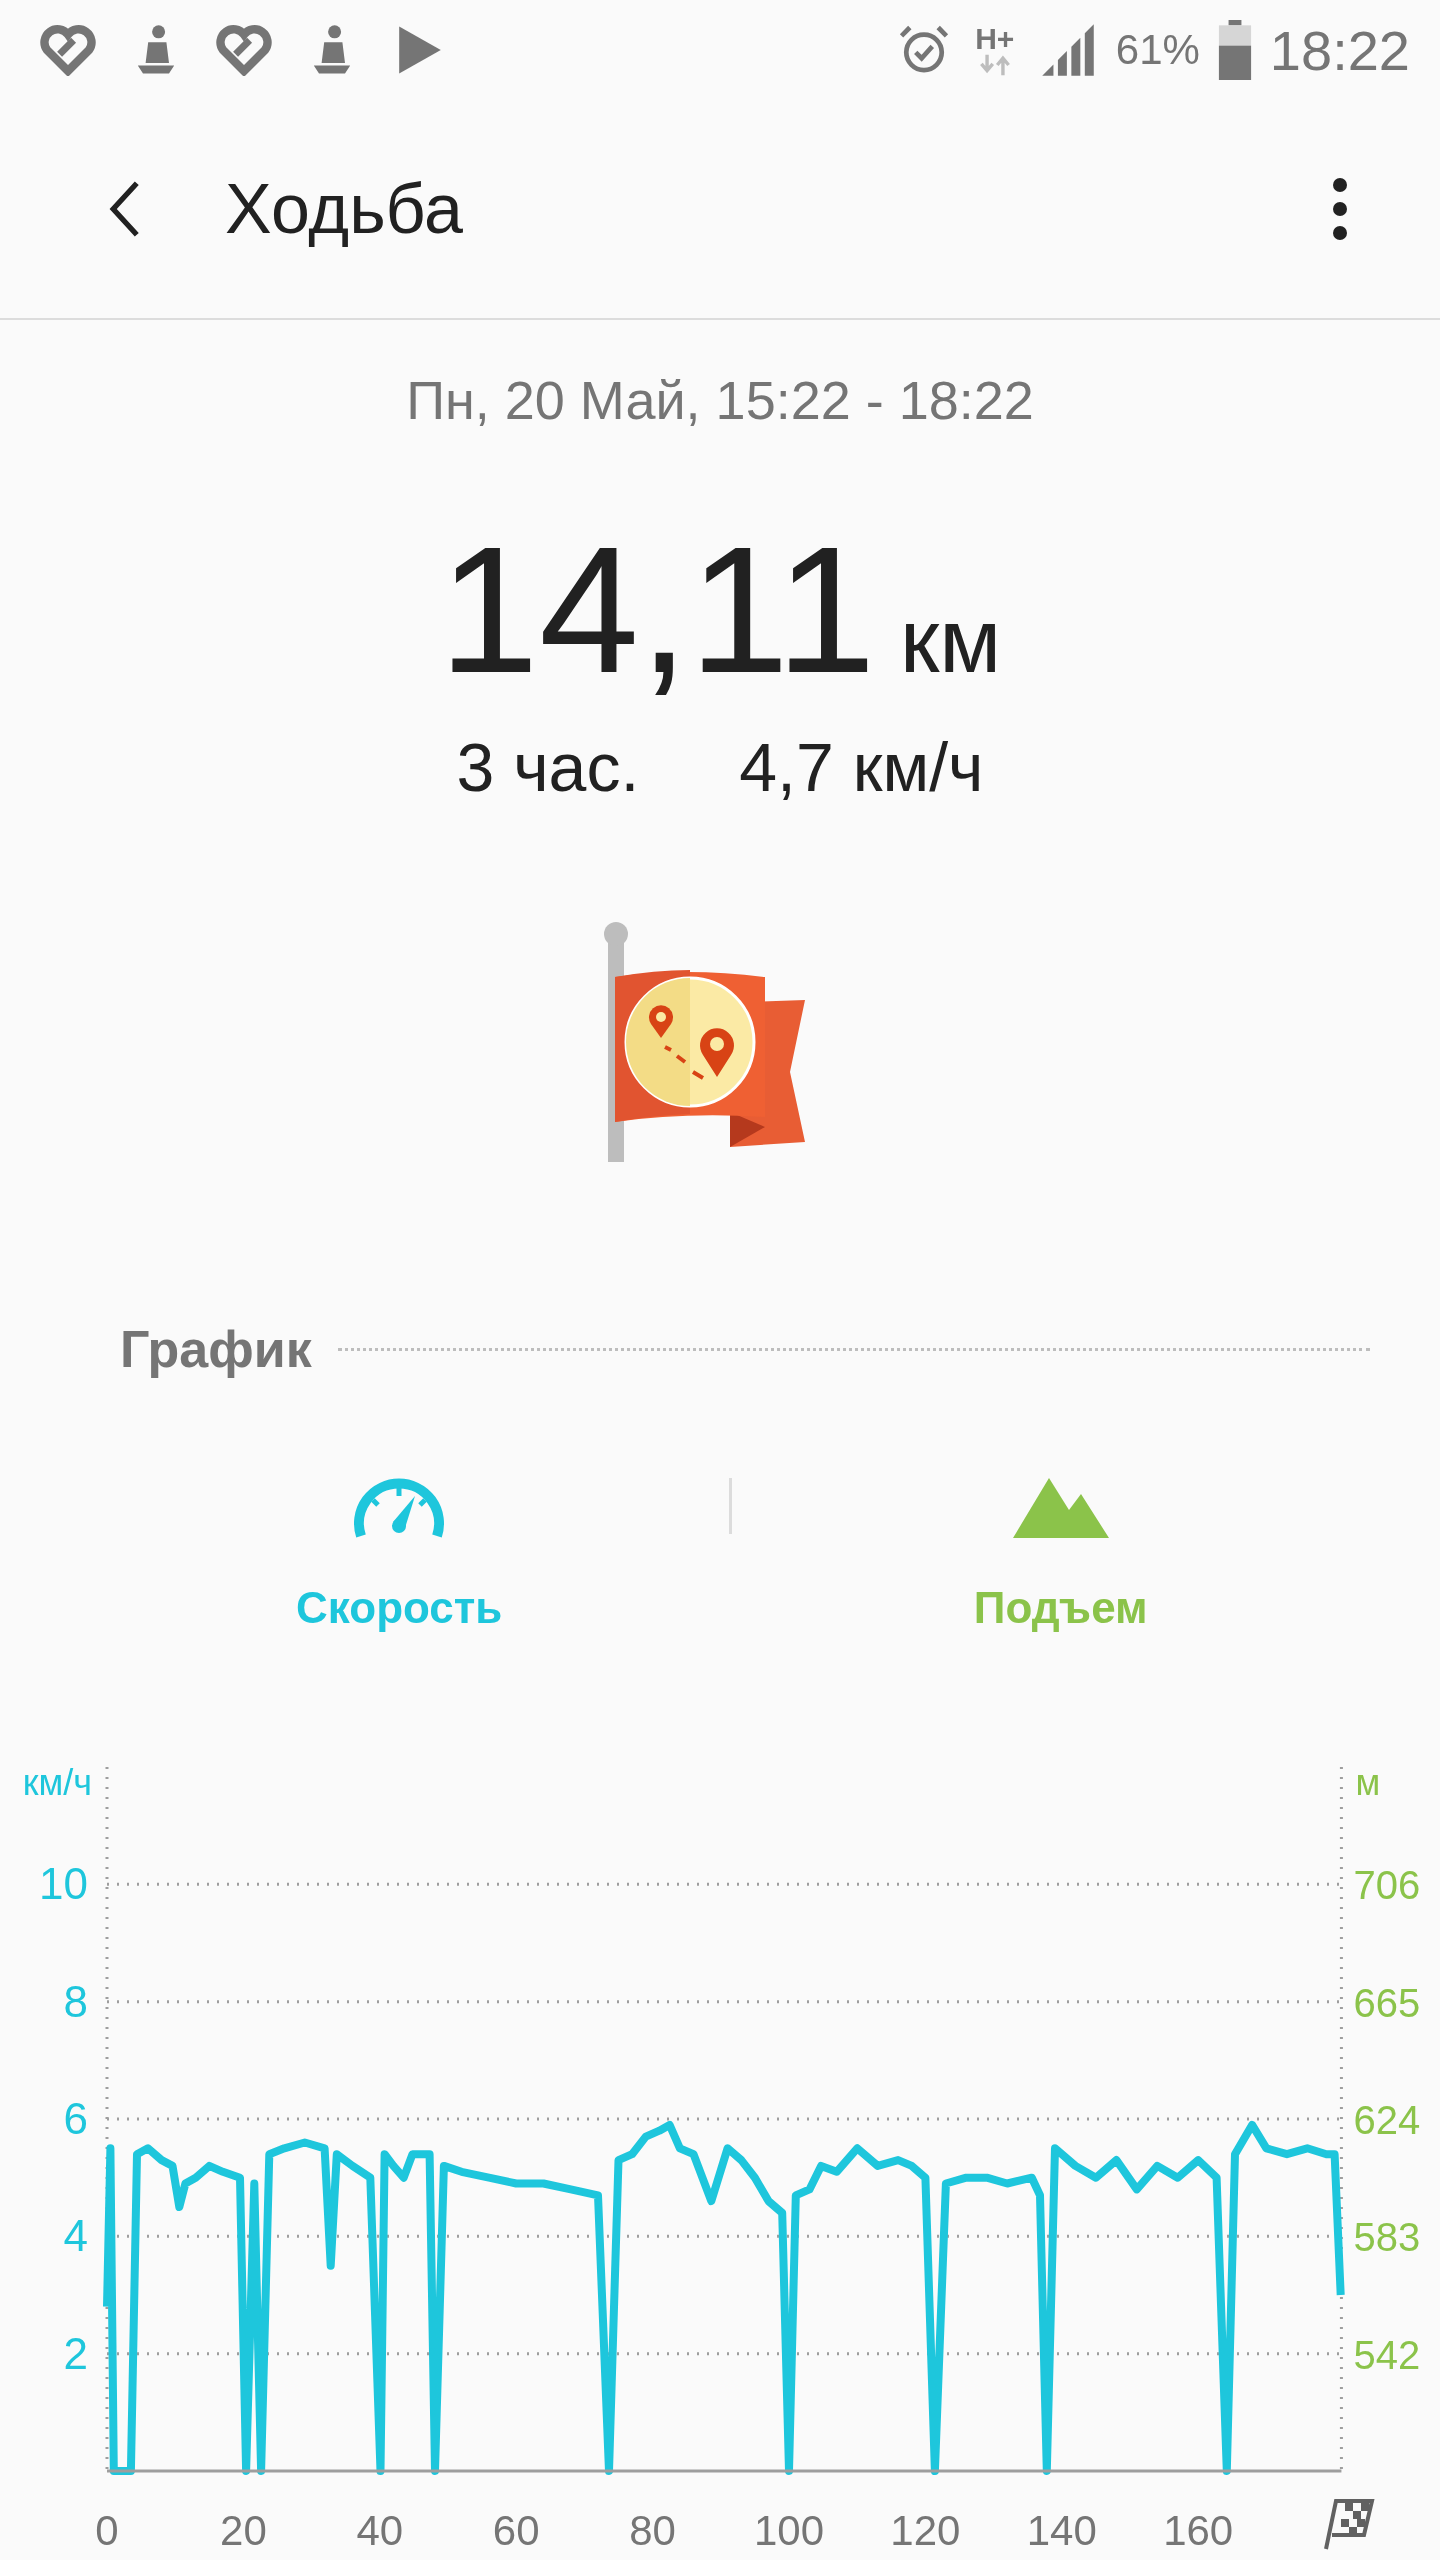  I want to click on axis-tick-label: 100, so click(789, 2530).